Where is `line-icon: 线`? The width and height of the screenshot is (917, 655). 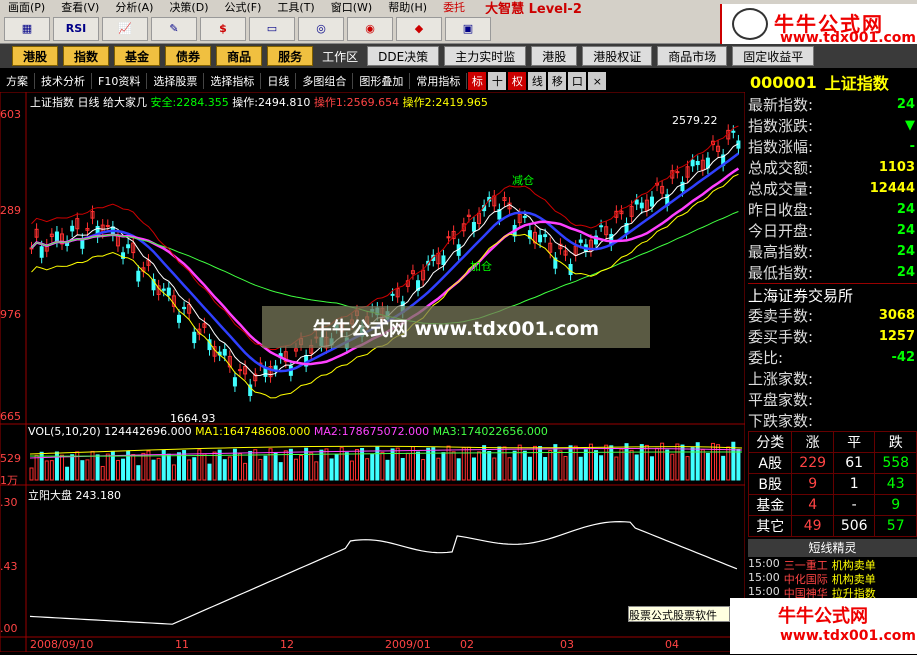
line-icon: 线 is located at coordinates (537, 81).